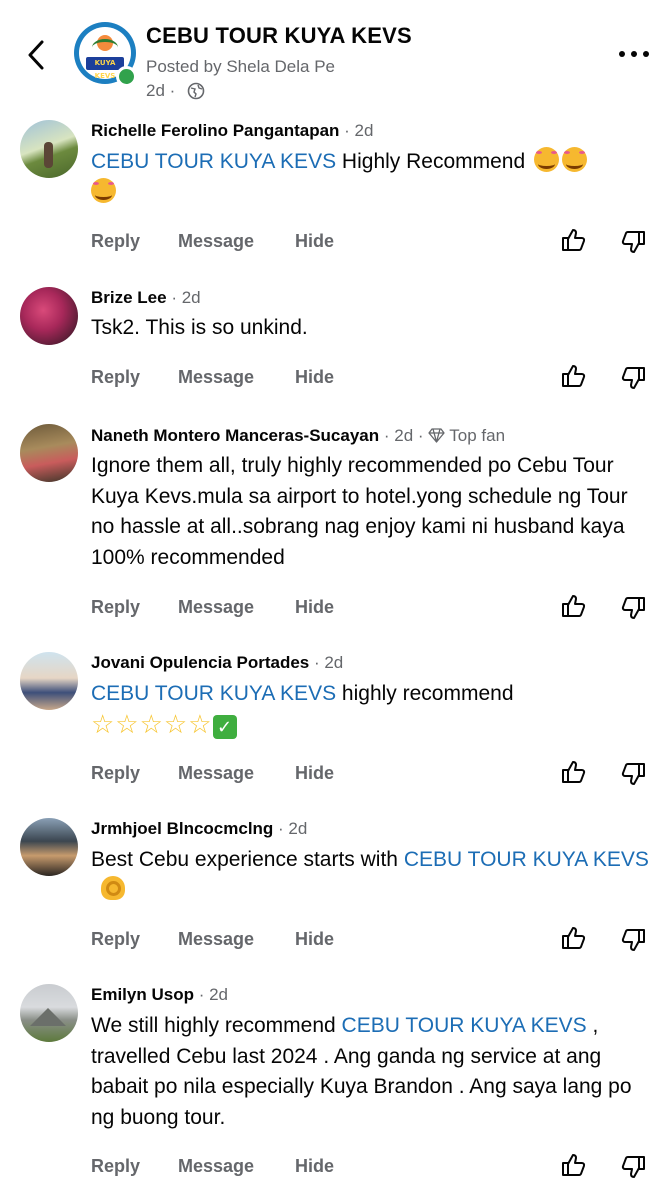  I want to click on commenter-name: Brize Lee, so click(129, 297).